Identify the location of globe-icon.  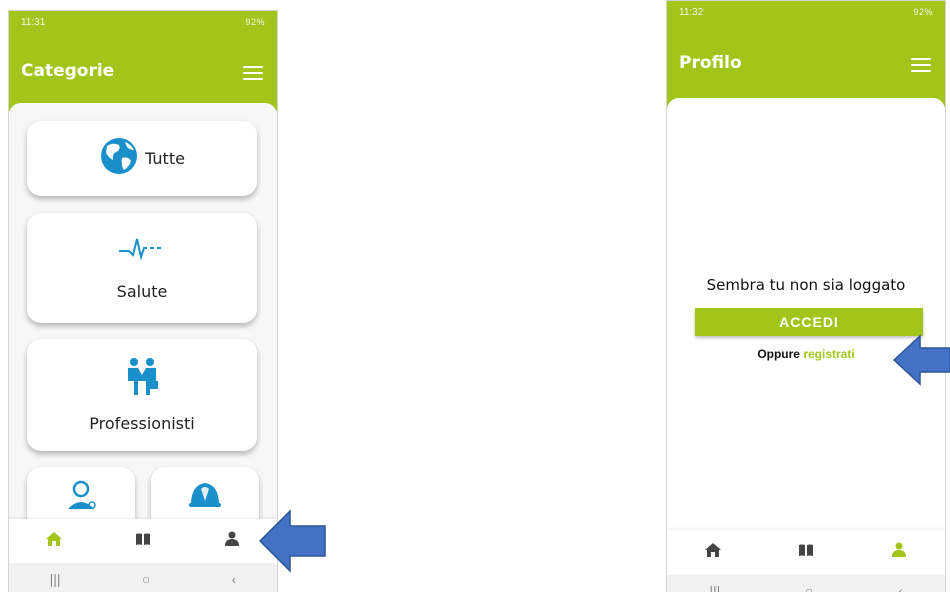
(119, 158).